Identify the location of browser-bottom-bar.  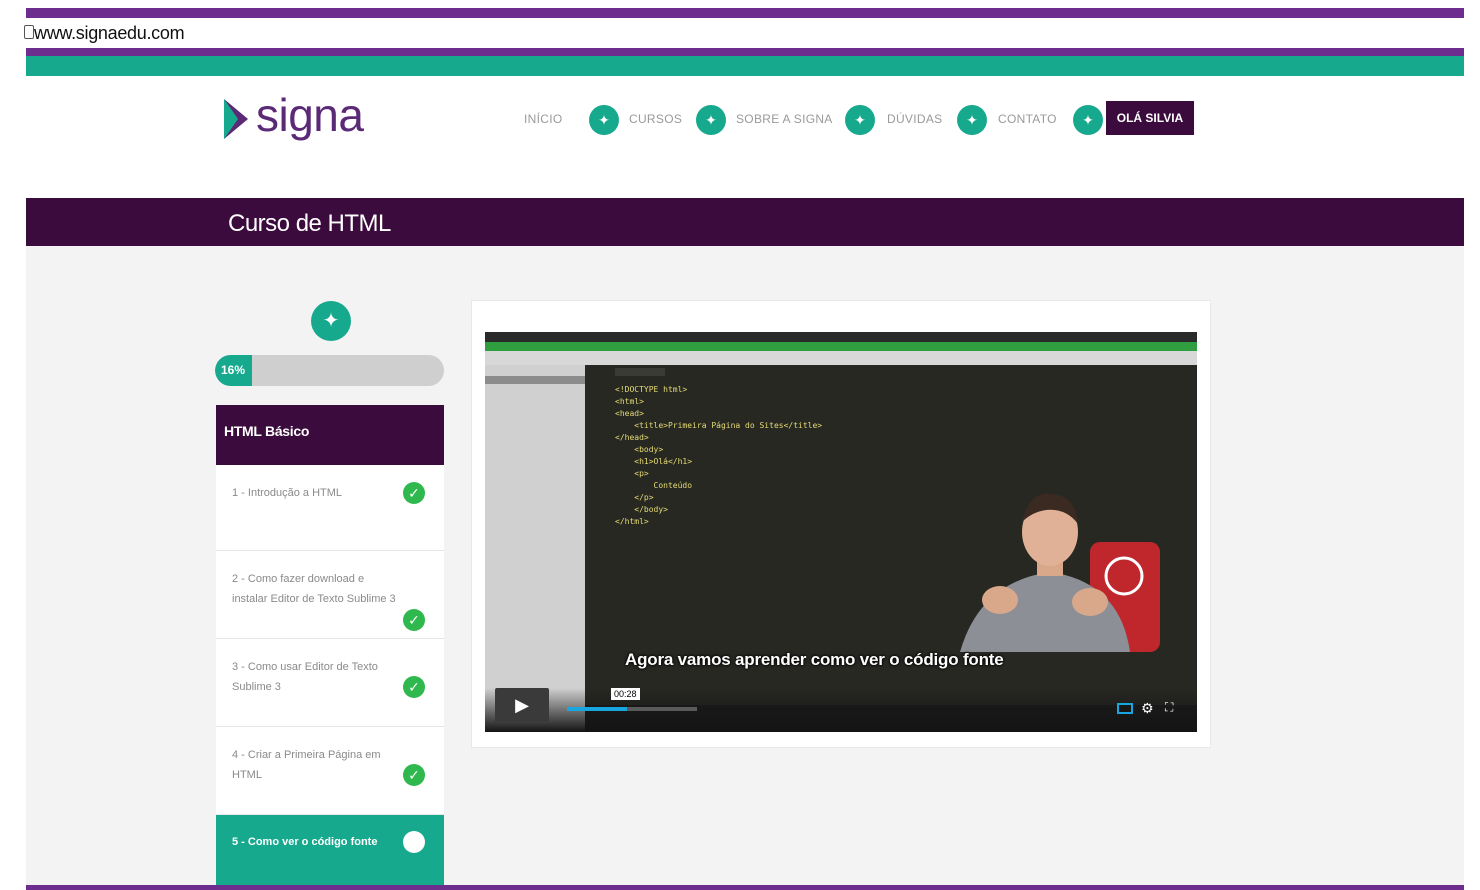
(745, 52).